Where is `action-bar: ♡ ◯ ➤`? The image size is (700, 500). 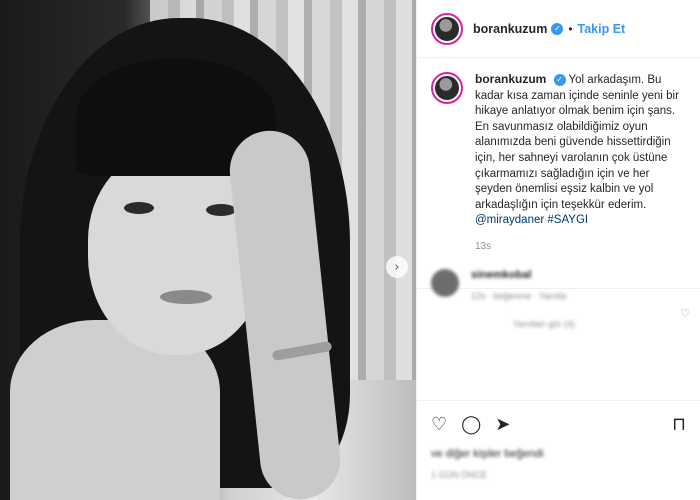 action-bar: ♡ ◯ ➤ is located at coordinates (470, 424).